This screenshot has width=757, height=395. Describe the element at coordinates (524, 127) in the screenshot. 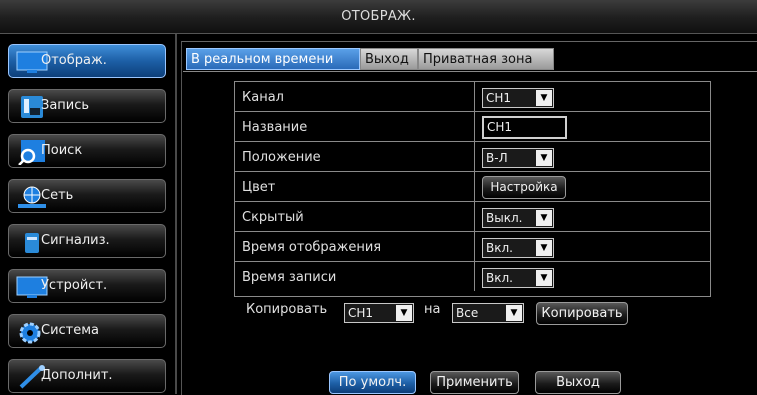

I see `name-field: CH1` at that location.